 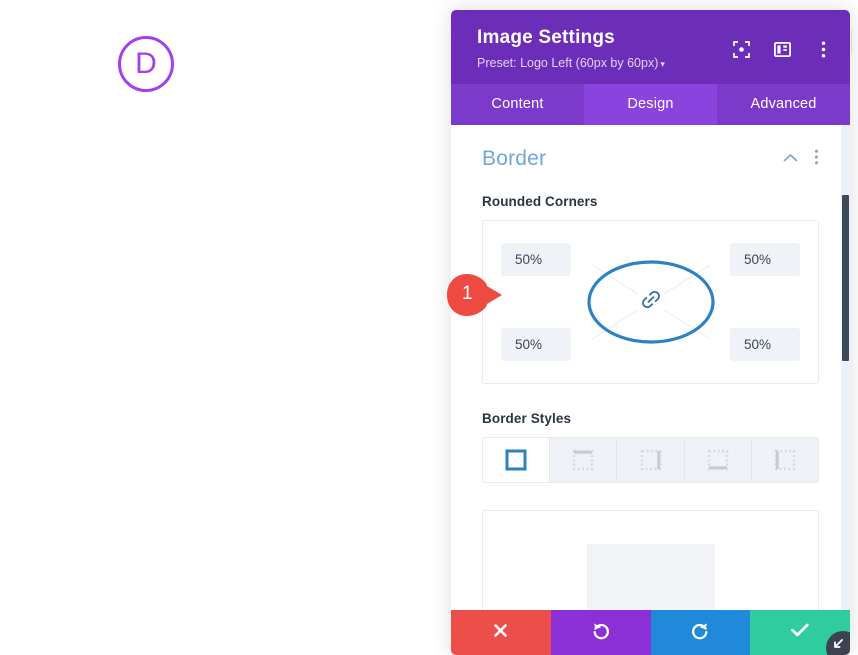 What do you see at coordinates (584, 460) in the screenshot?
I see `border-style-top-button` at bounding box center [584, 460].